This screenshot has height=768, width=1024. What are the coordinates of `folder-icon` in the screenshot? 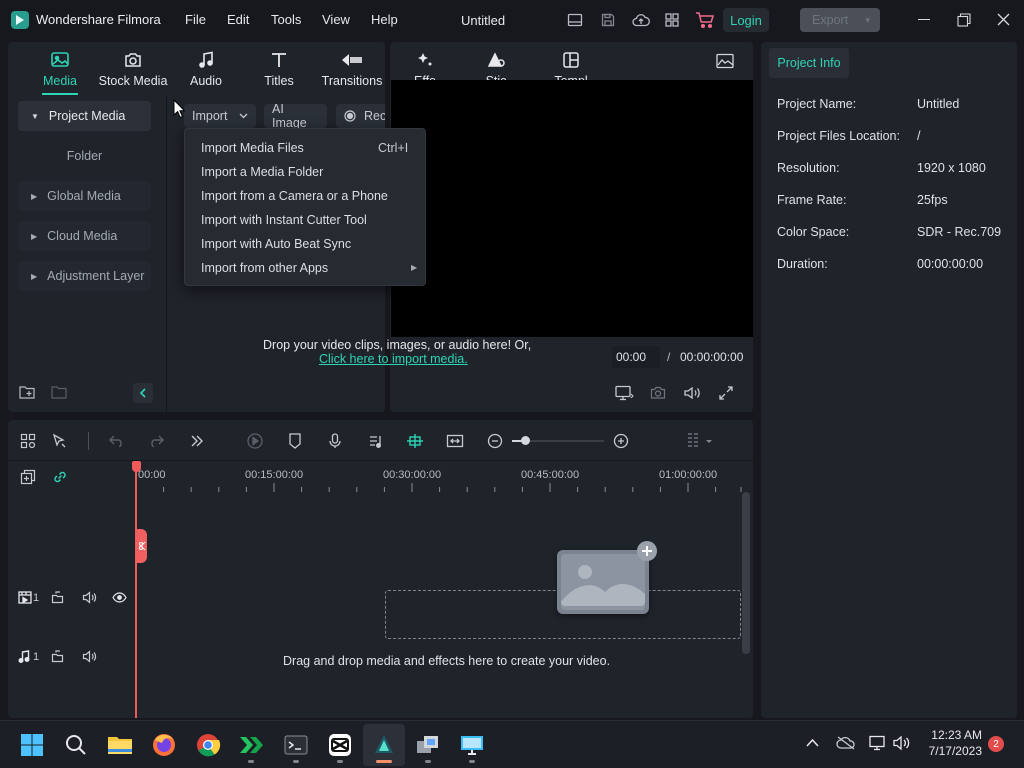 It's located at (59, 392).